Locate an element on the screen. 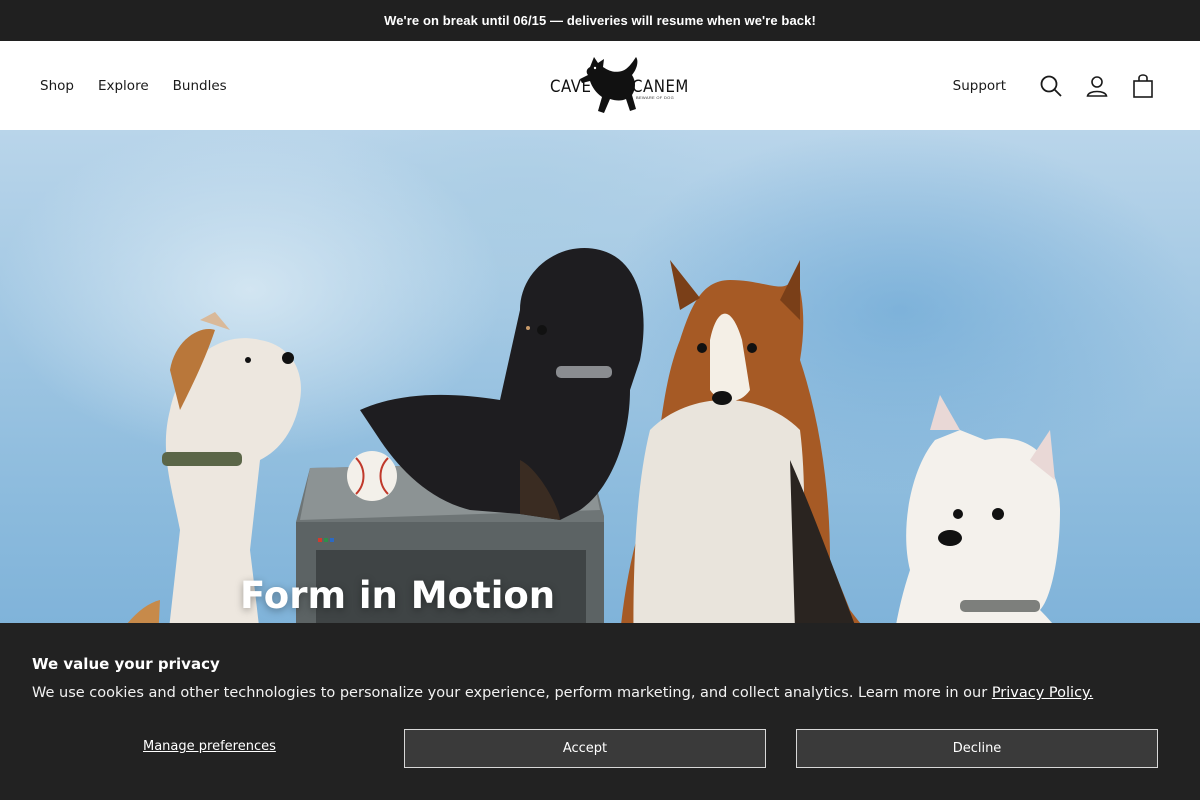 The image size is (1200, 800). main-nav: Shop Explore Bundles is located at coordinates (133, 86).